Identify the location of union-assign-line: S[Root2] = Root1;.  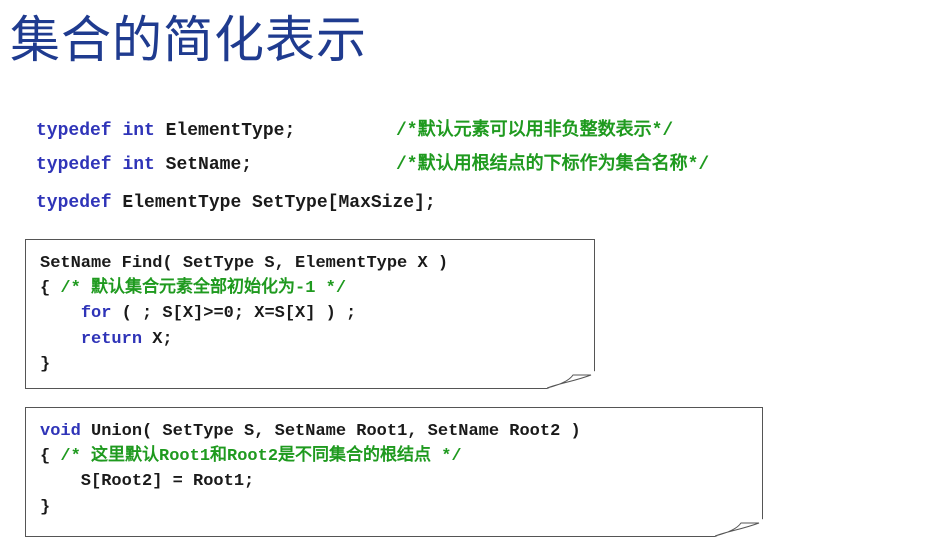
(147, 481).